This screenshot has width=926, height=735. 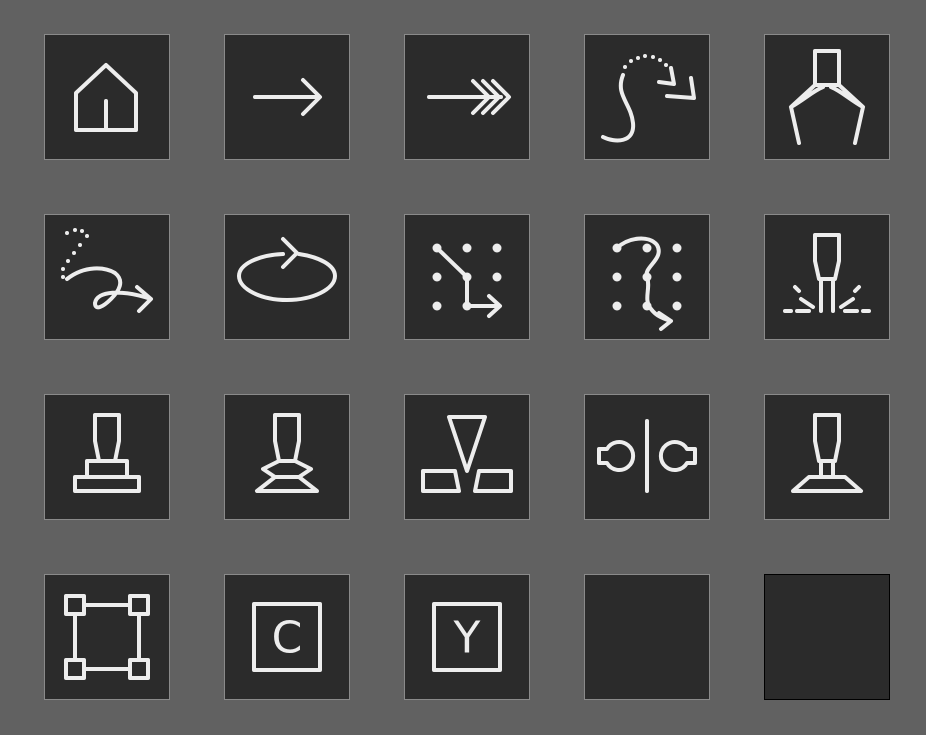 I want to click on tile-spray-nozzle, so click(x=827, y=277).